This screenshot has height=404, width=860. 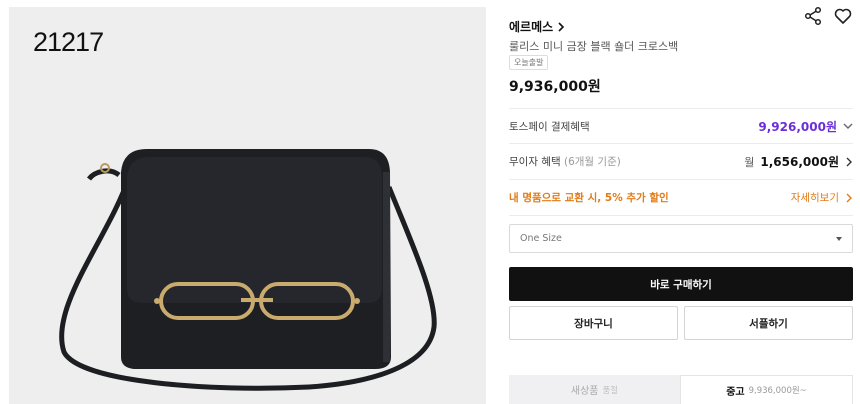 What do you see at coordinates (357, 301) in the screenshot?
I see `clasp-pin-right` at bounding box center [357, 301].